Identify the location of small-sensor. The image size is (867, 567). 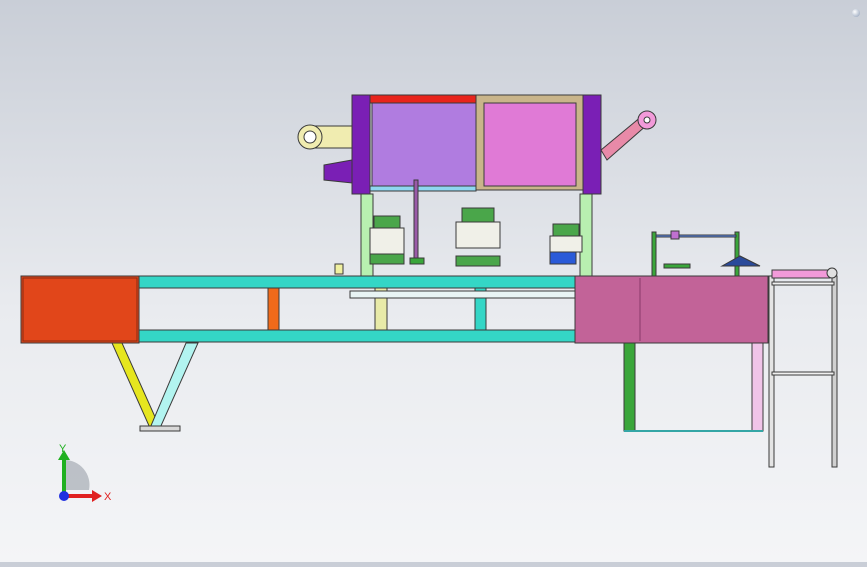
(339, 269).